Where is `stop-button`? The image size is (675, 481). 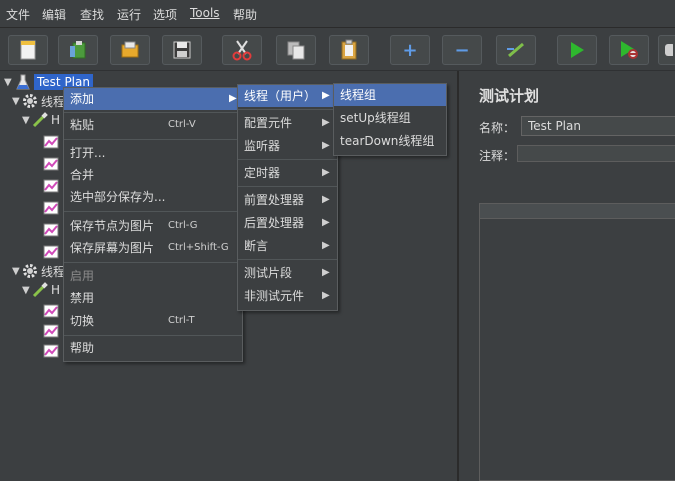 stop-button is located at coordinates (666, 50).